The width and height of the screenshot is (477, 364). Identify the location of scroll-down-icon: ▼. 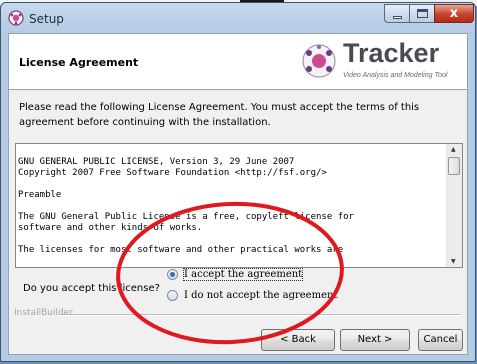
(453, 261).